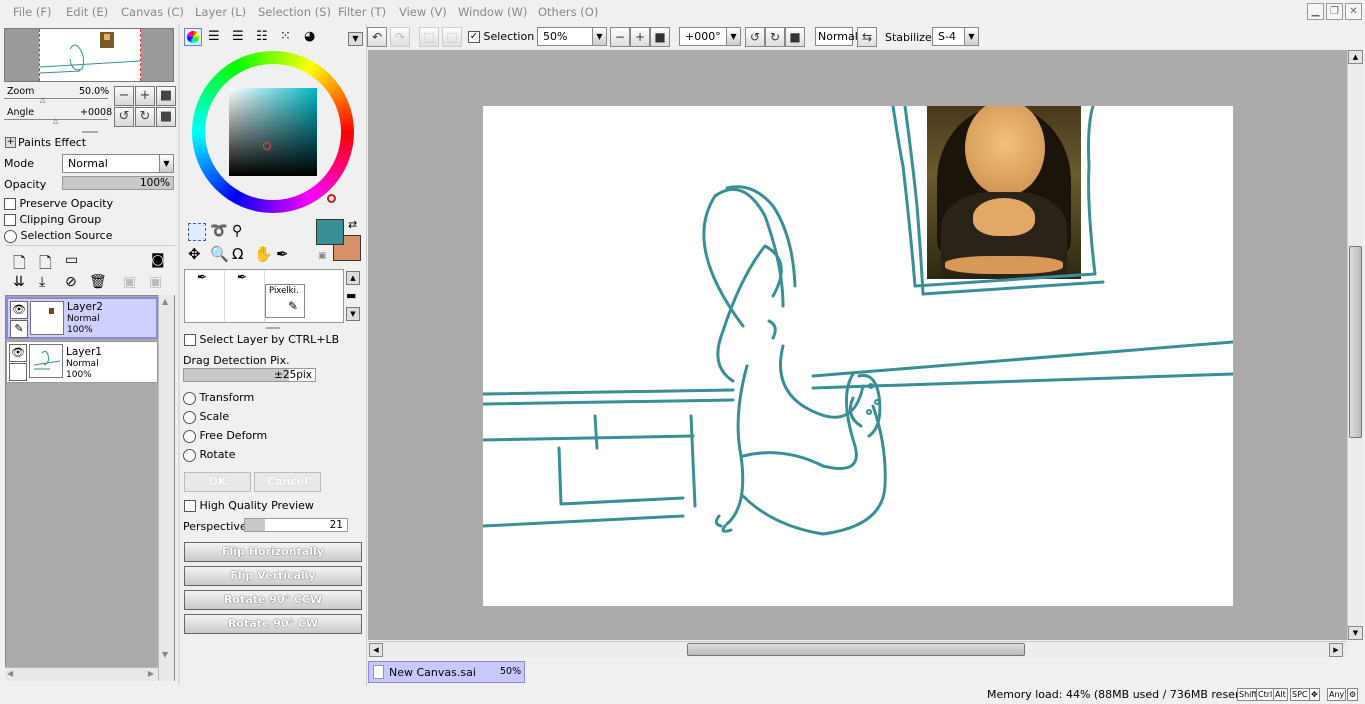 The height and width of the screenshot is (704, 1365). I want to click on mode-select: Normal ▼, so click(118, 163).